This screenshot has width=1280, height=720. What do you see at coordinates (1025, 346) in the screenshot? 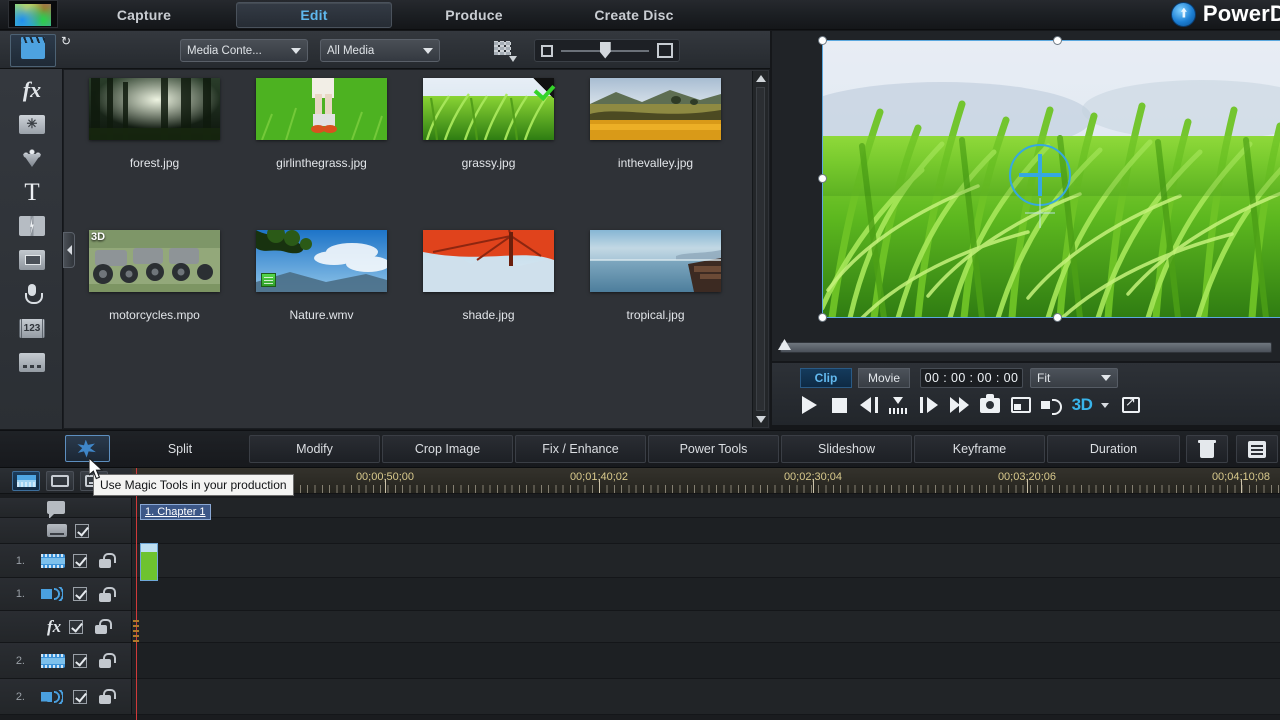
I see `preview-scrubber` at bounding box center [1025, 346].